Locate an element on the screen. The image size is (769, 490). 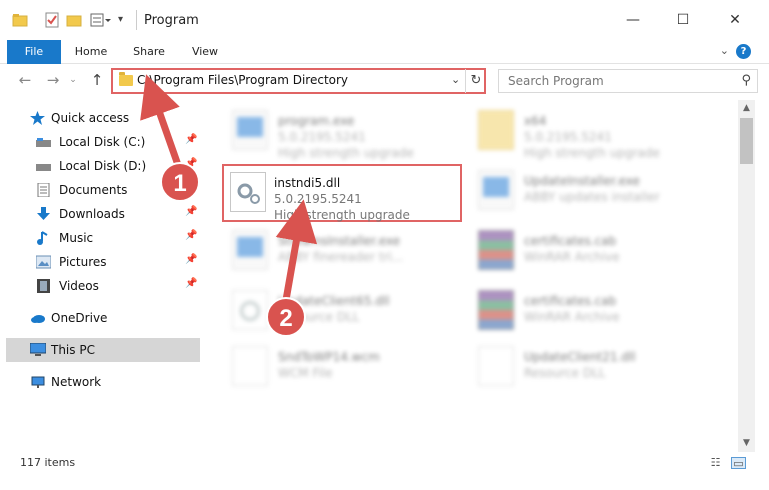
documents-icon is located at coordinates (43, 190).